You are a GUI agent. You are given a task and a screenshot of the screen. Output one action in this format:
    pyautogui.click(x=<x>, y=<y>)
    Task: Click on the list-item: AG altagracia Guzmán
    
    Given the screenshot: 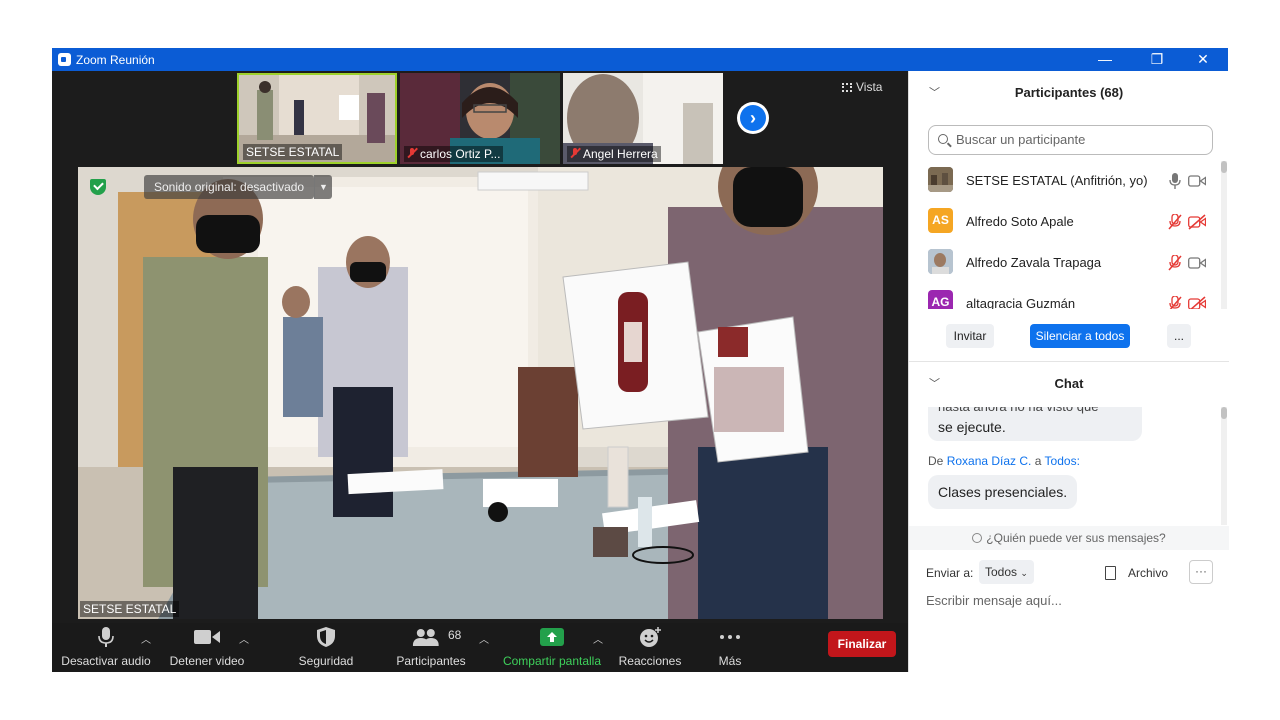 What is the action you would take?
    pyautogui.click(x=1069, y=296)
    